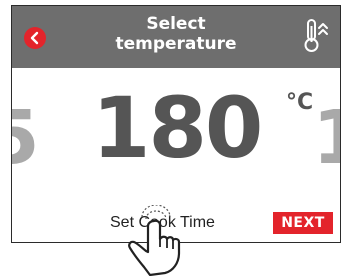 This screenshot has height=276, width=352. What do you see at coordinates (303, 223) in the screenshot?
I see `next-button: NEXT` at bounding box center [303, 223].